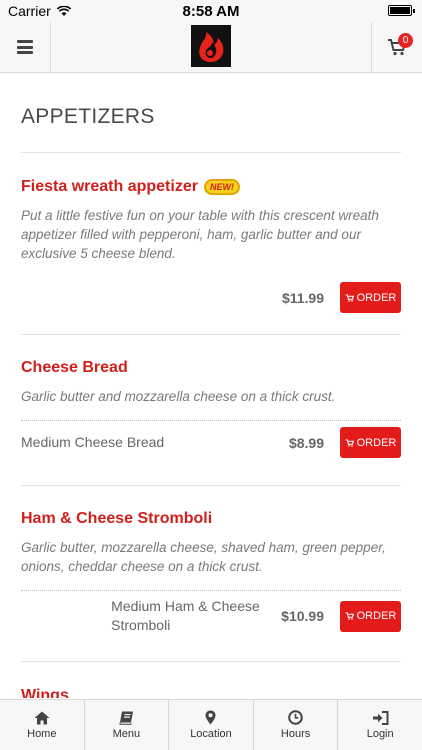  Describe the element at coordinates (45, 692) in the screenshot. I see `item-name: Wings` at that location.